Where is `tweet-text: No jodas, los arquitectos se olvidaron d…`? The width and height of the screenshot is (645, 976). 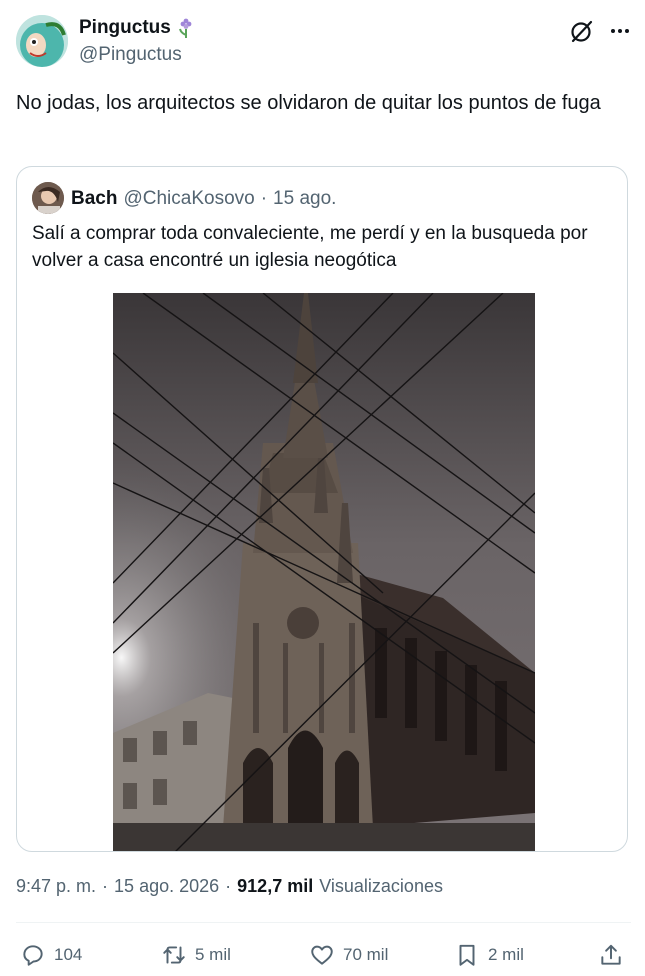
tweet-text: No jodas, los arquitectos se olvidaron d… is located at coordinates (308, 103).